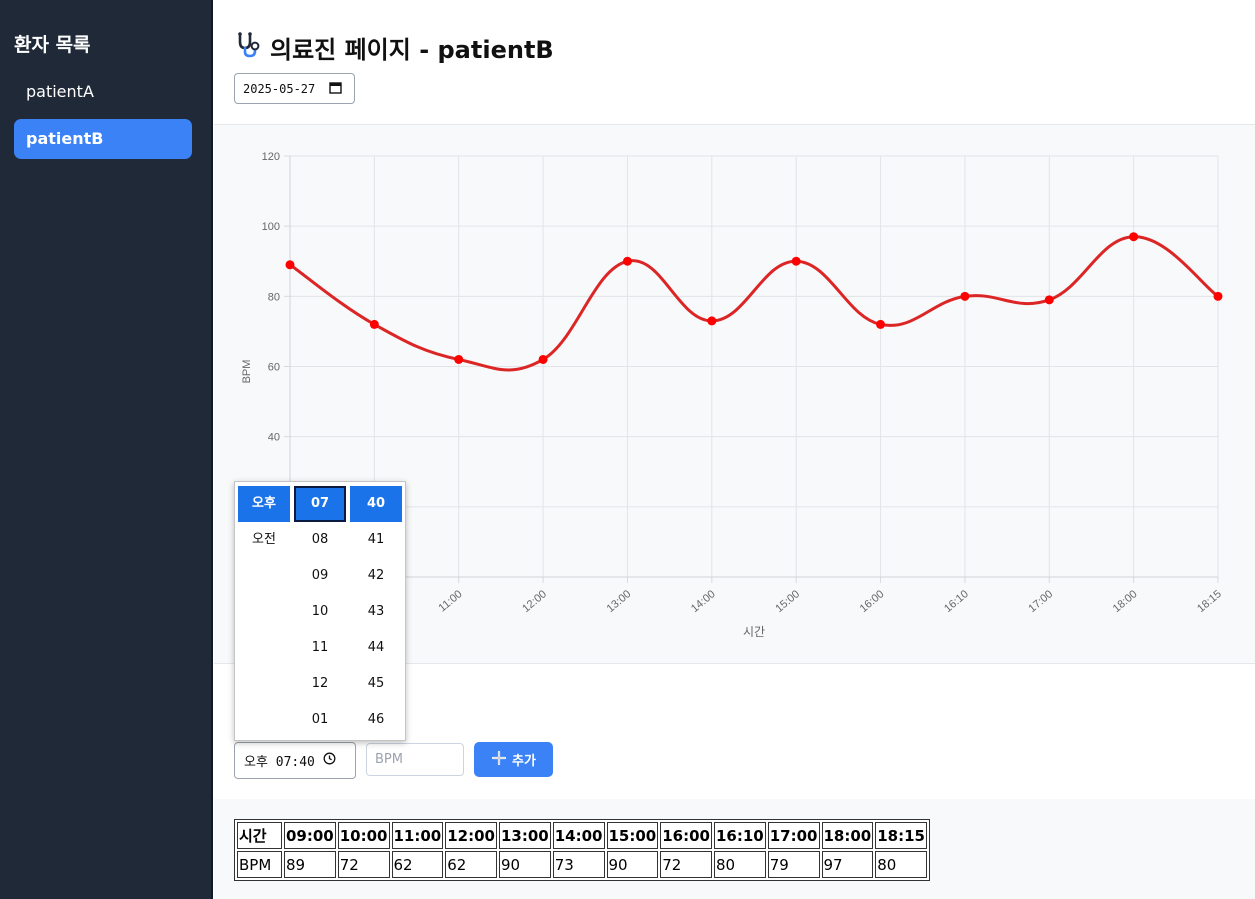 The width and height of the screenshot is (1255, 899). I want to click on table-header-cell: 10:00, so click(363, 835).